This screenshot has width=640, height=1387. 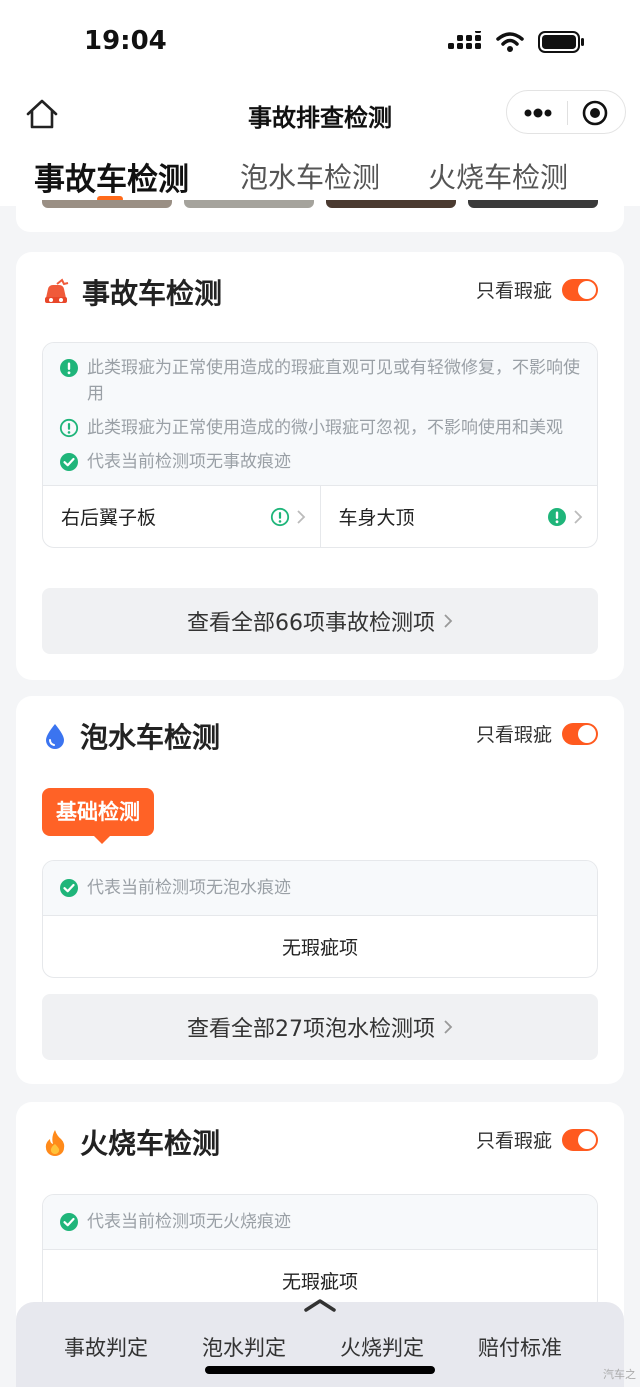 I want to click on defect-item-name: 车身大顶, so click(x=376, y=518).